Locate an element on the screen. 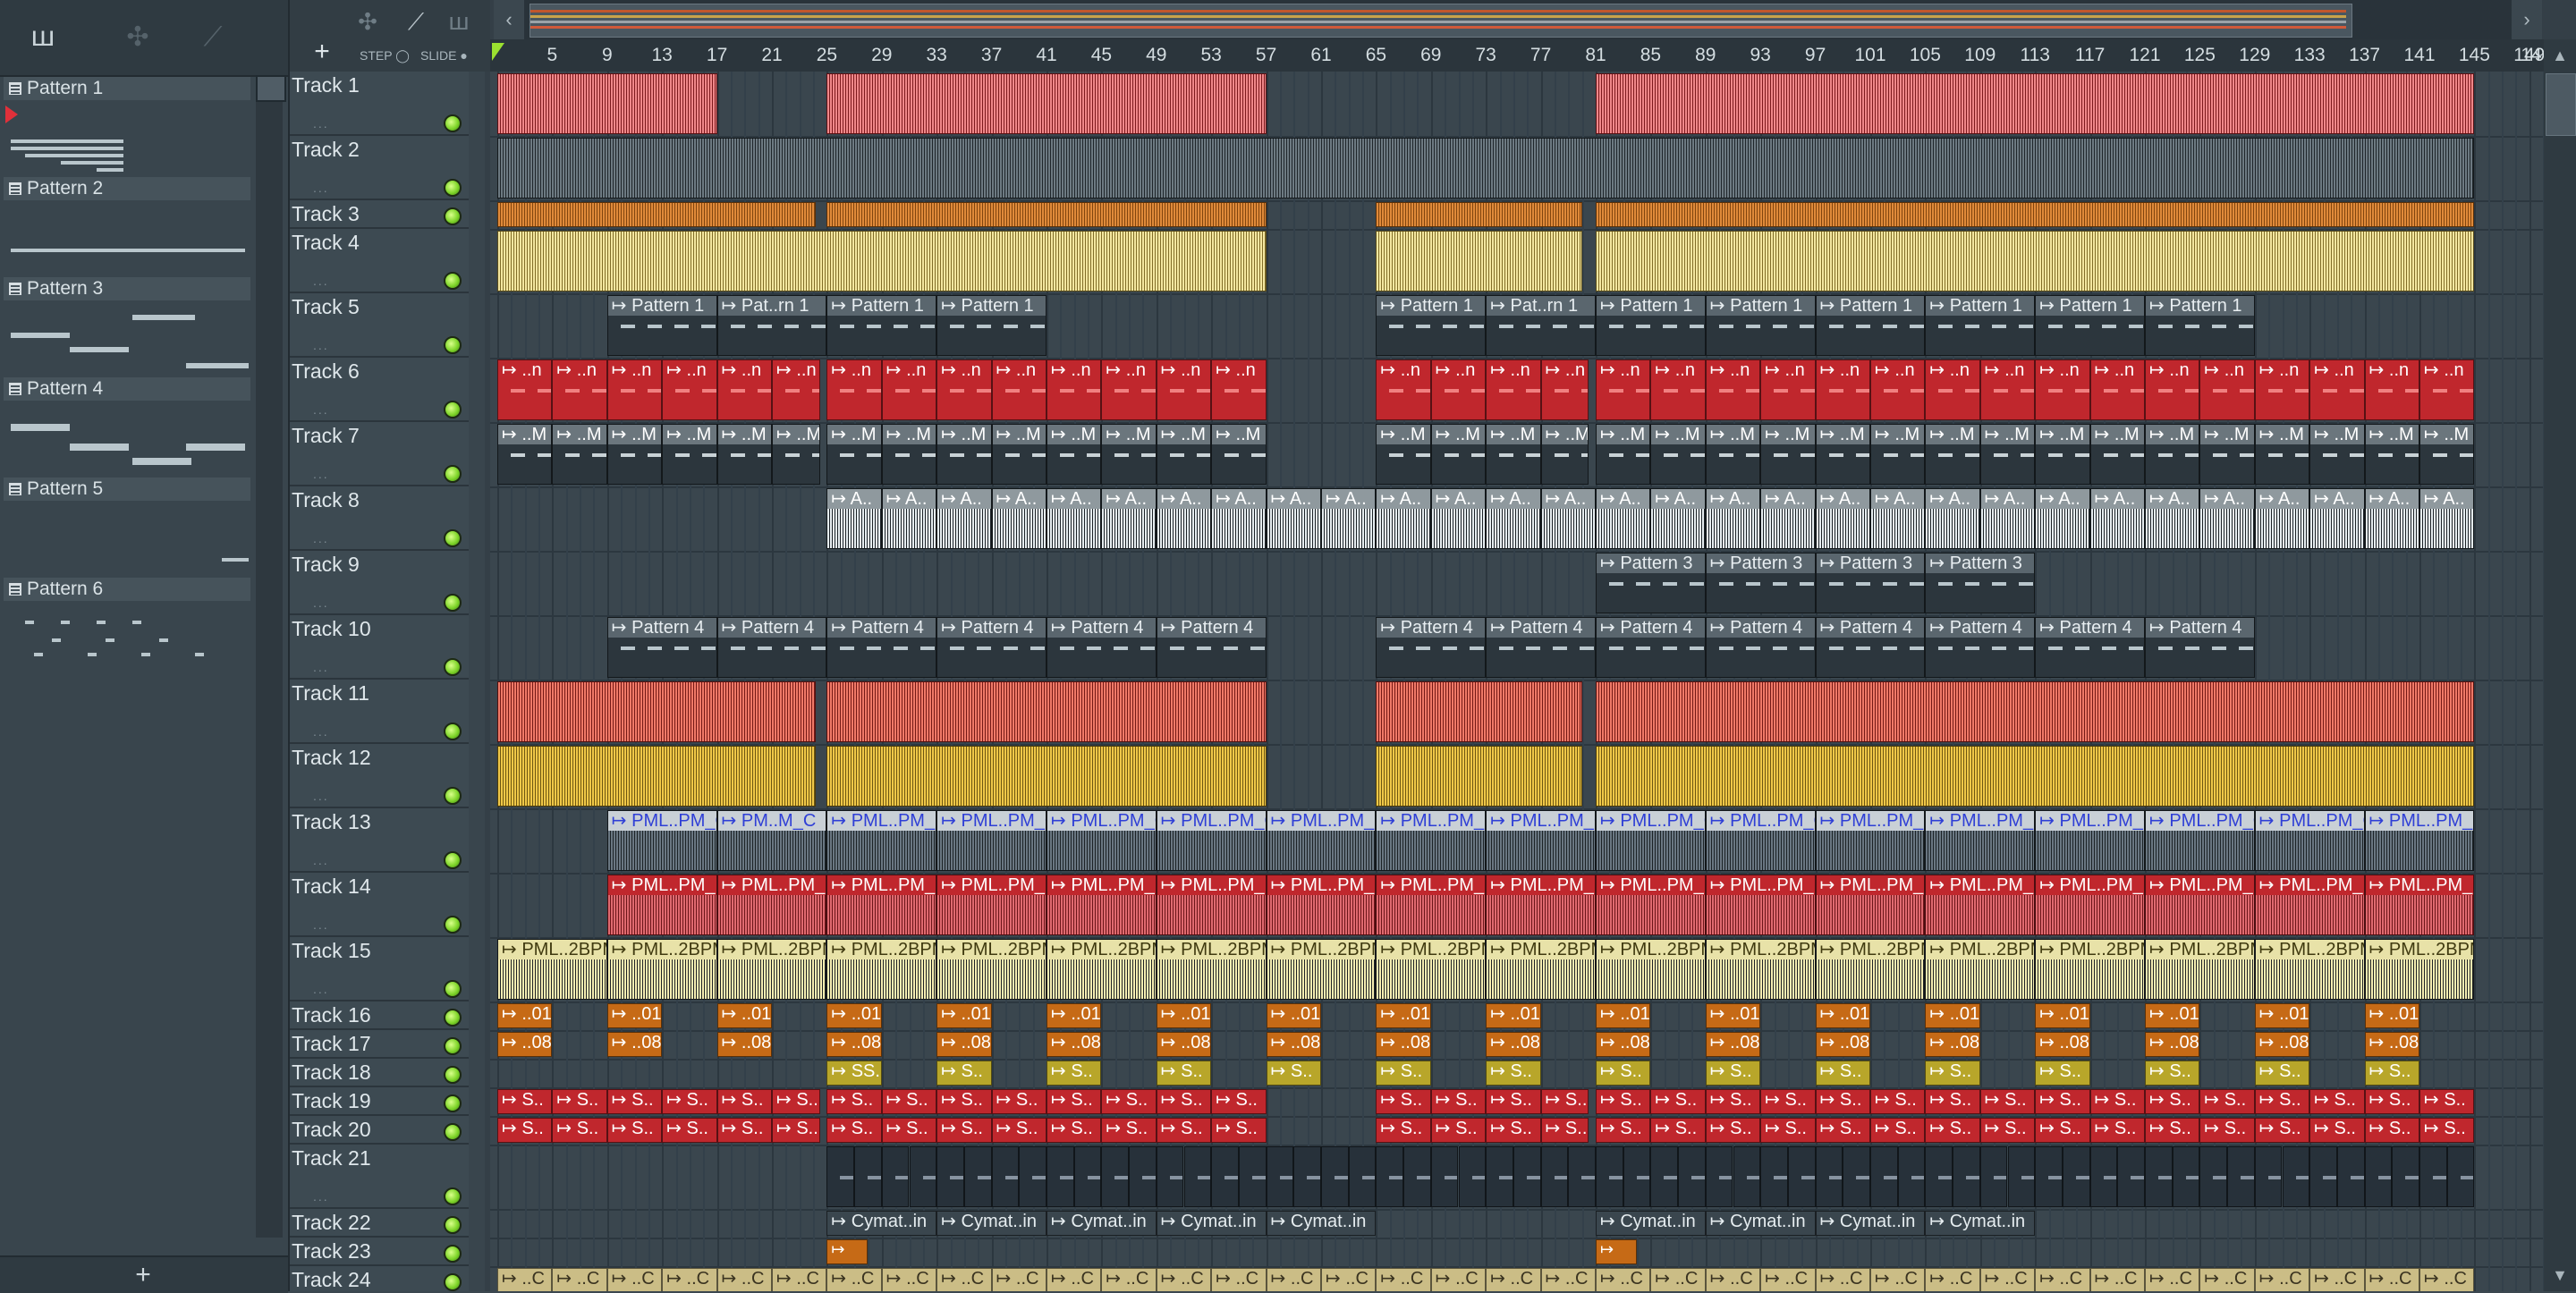 This screenshot has height=1293, width=2576. scroll-up-arrow-icon: ▲ is located at coordinates (2560, 56).